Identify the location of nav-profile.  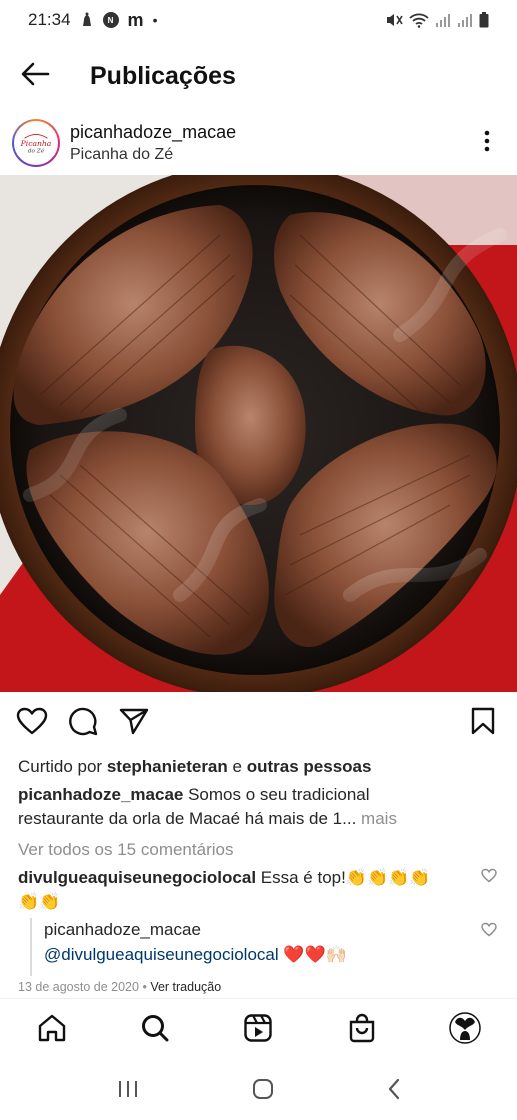
(465, 1031).